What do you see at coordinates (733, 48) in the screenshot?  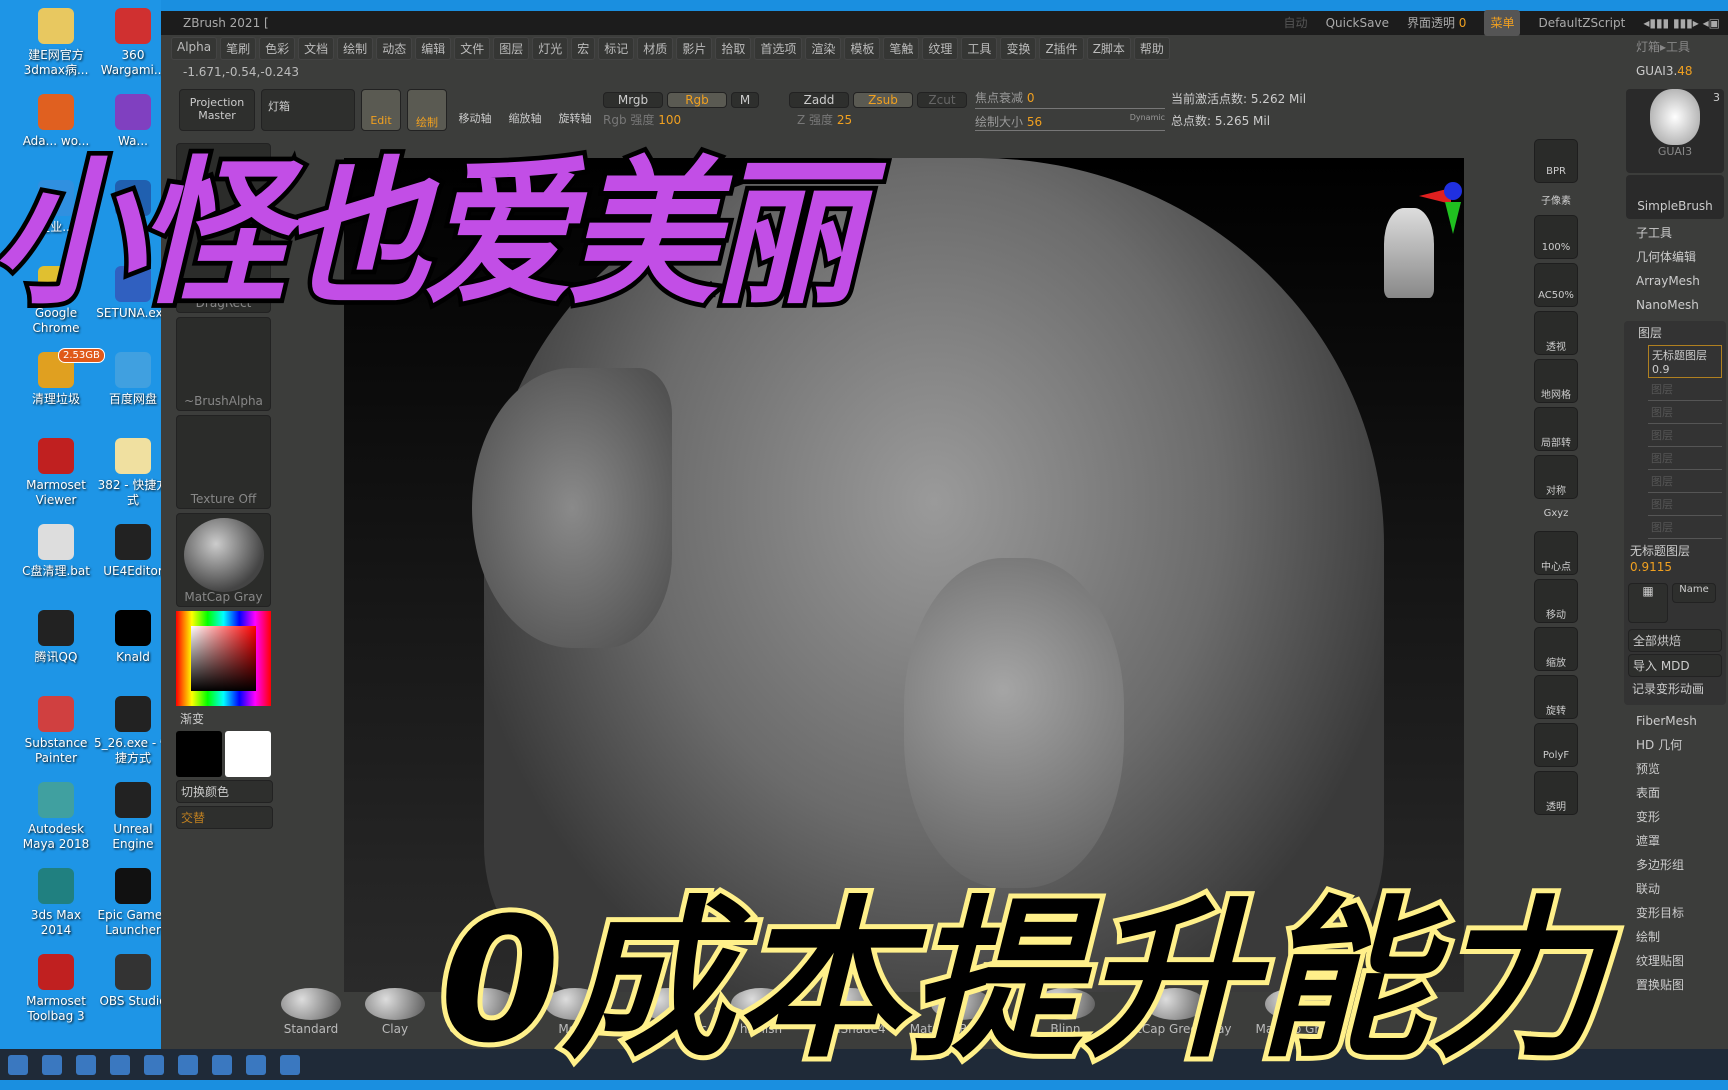 I see `menu-item: 拾取` at bounding box center [733, 48].